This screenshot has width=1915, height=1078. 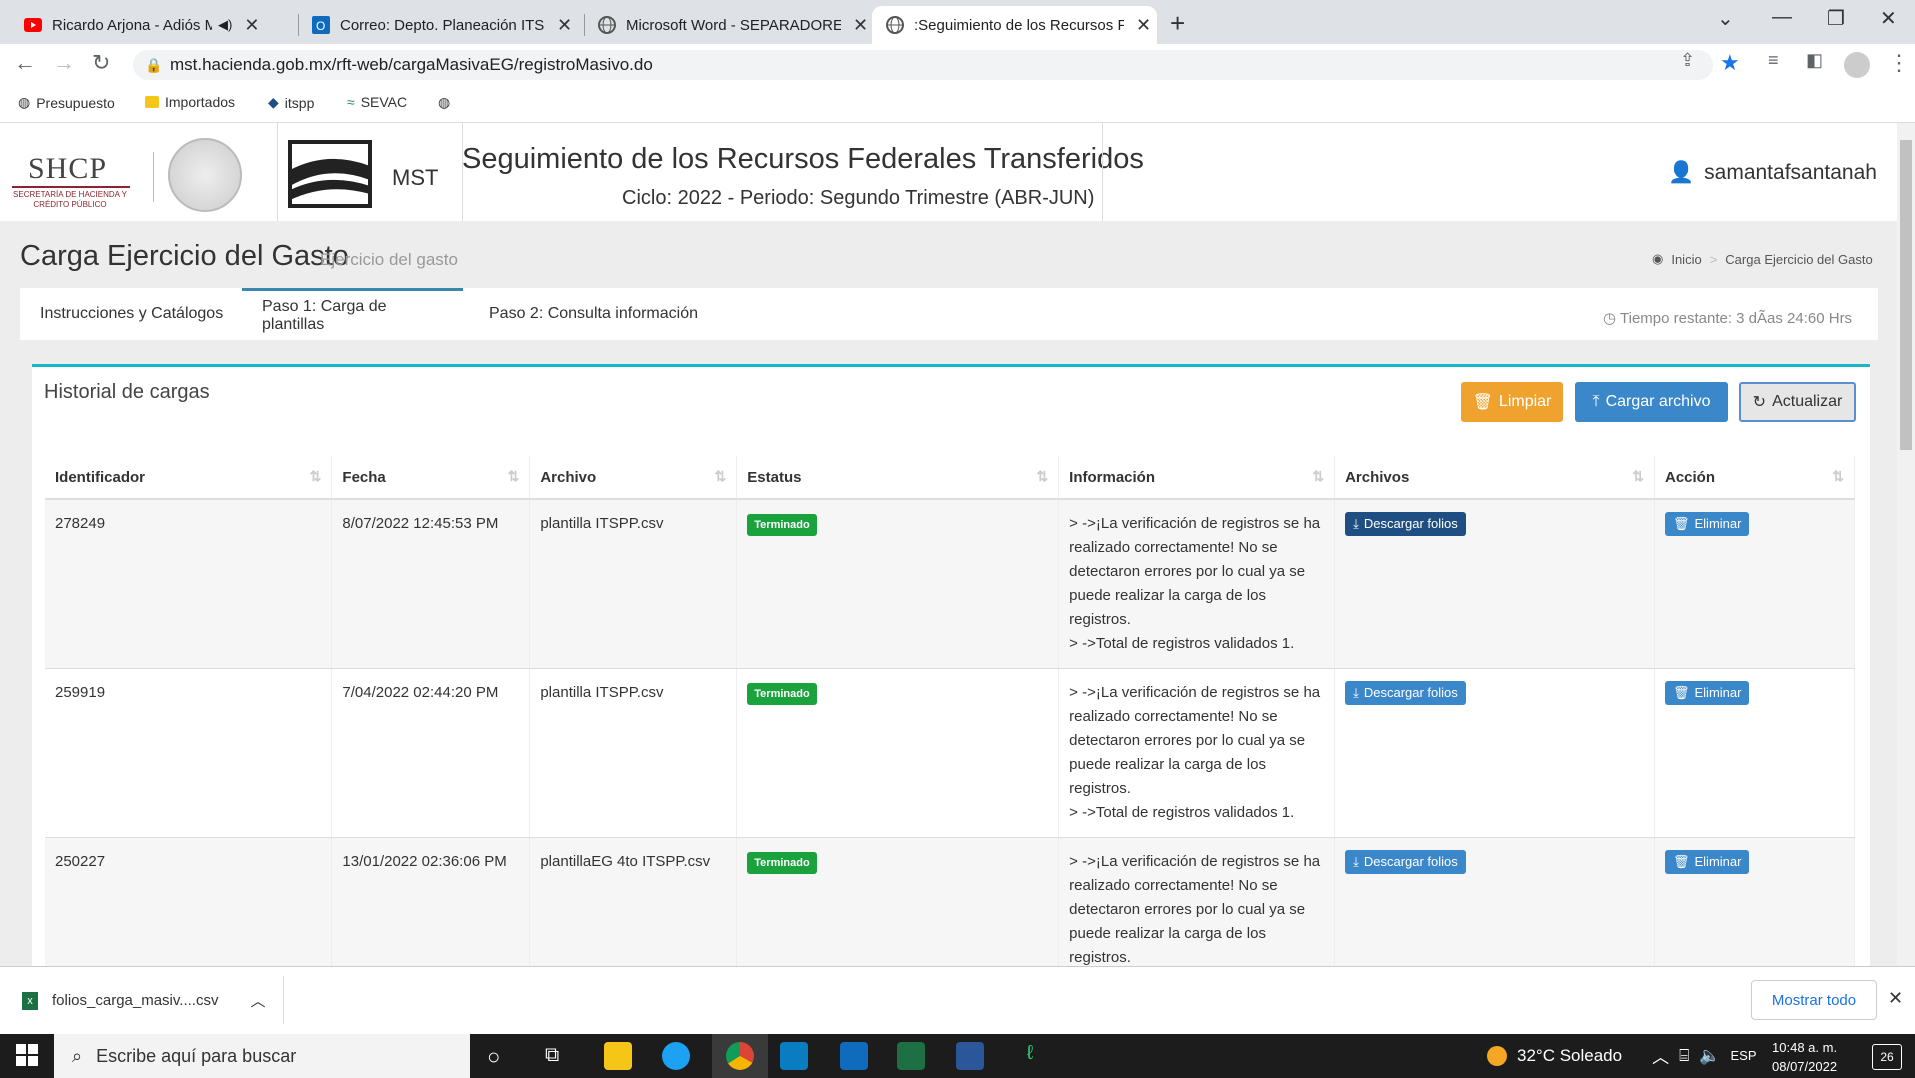 What do you see at coordinates (330, 174) in the screenshot?
I see `mst-logo-icon` at bounding box center [330, 174].